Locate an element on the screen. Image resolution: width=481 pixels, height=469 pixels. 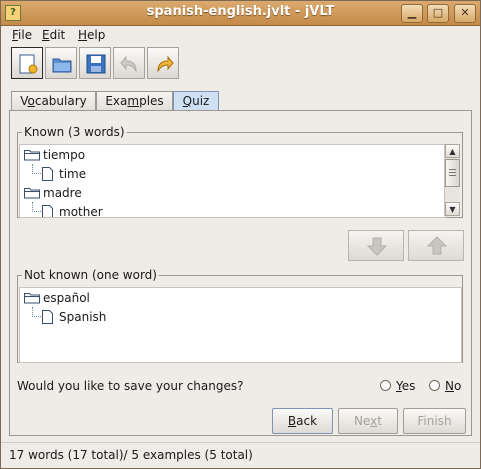
maximize-button: □ is located at coordinates (438, 13).